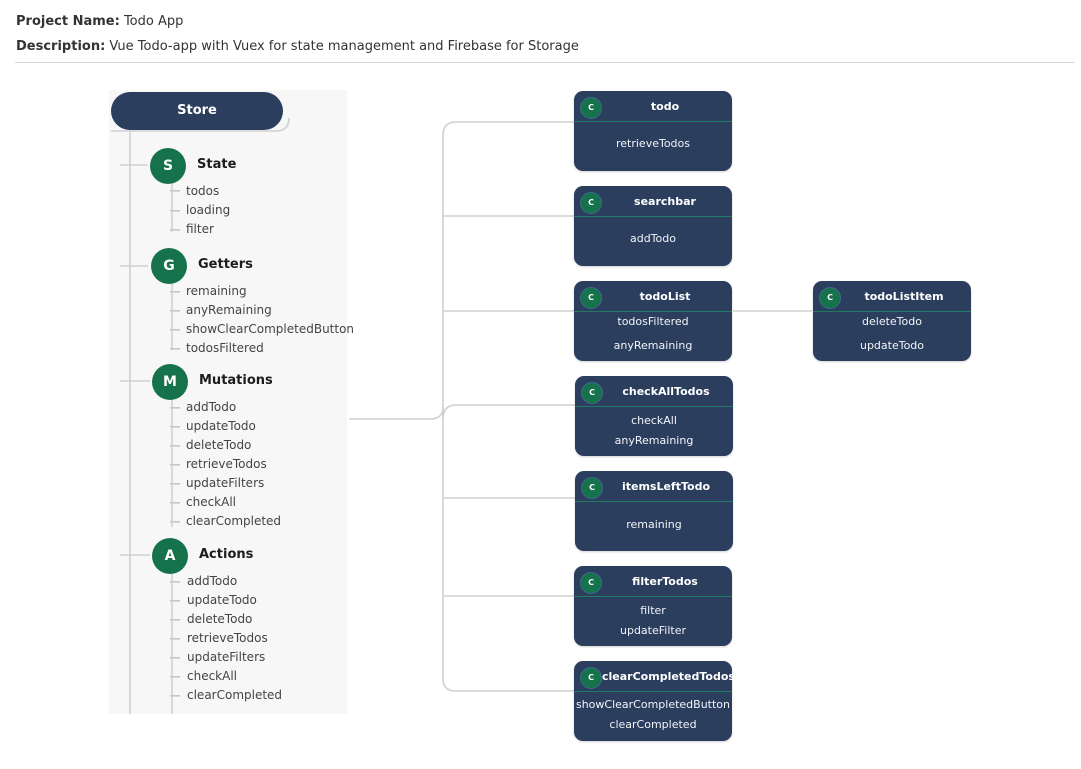  Describe the element at coordinates (892, 336) in the screenshot. I see `component-methods: deleteTodo updateTodo` at that location.